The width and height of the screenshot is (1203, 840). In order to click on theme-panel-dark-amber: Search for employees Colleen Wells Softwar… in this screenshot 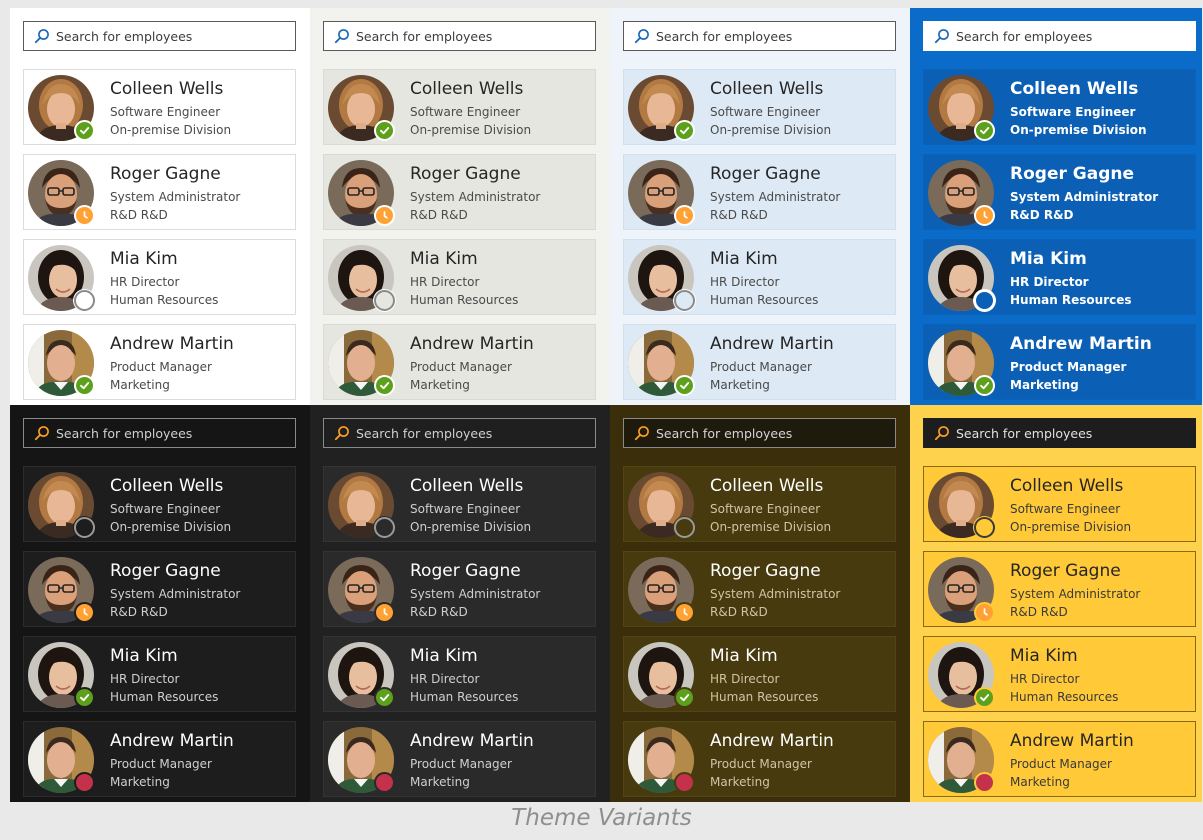, I will do `click(760, 603)`.